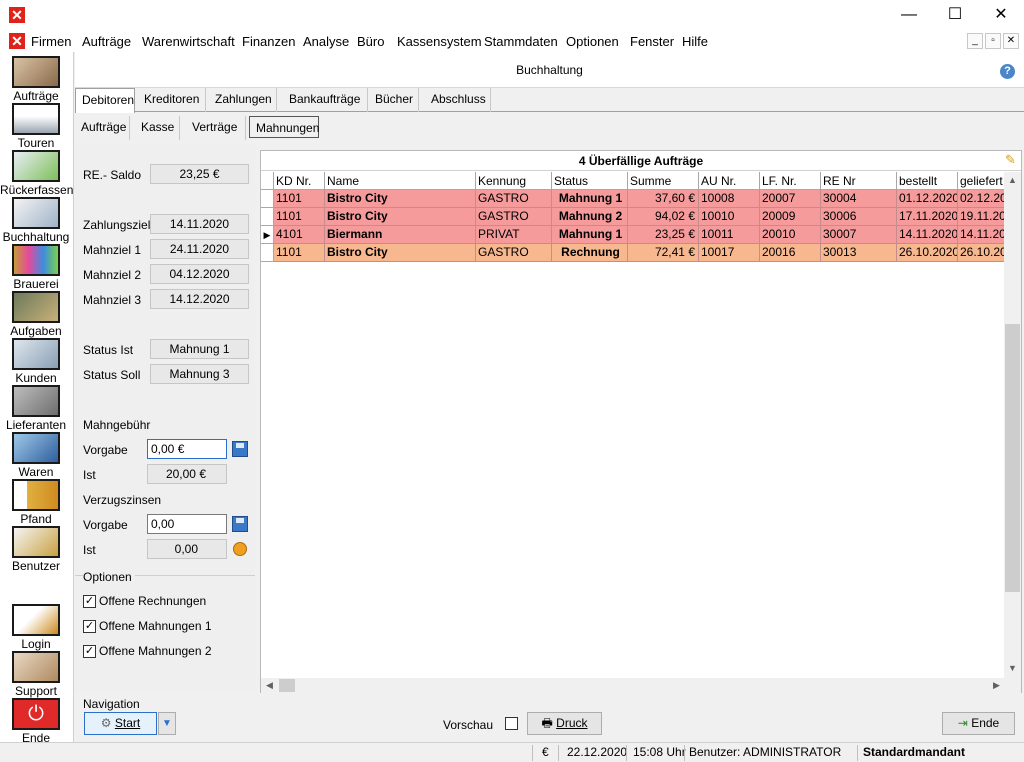  What do you see at coordinates (927, 181) in the screenshot?
I see `col-bestellt: bestellt` at bounding box center [927, 181].